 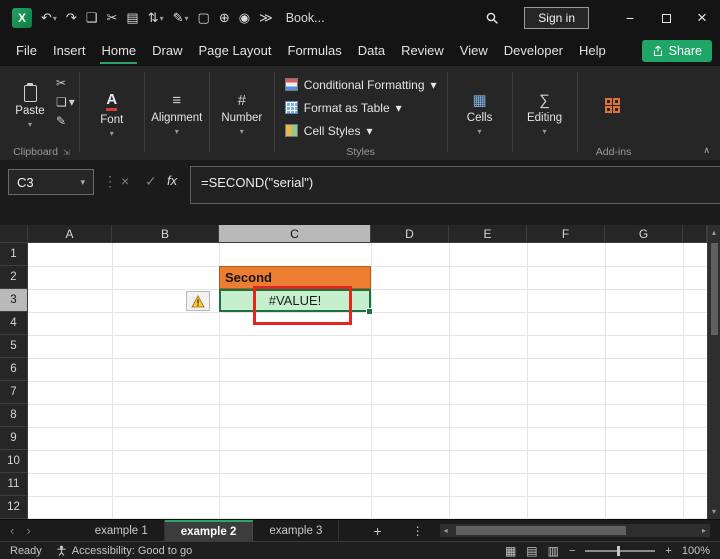 I want to click on row-header-6: 6, so click(x=14, y=369).